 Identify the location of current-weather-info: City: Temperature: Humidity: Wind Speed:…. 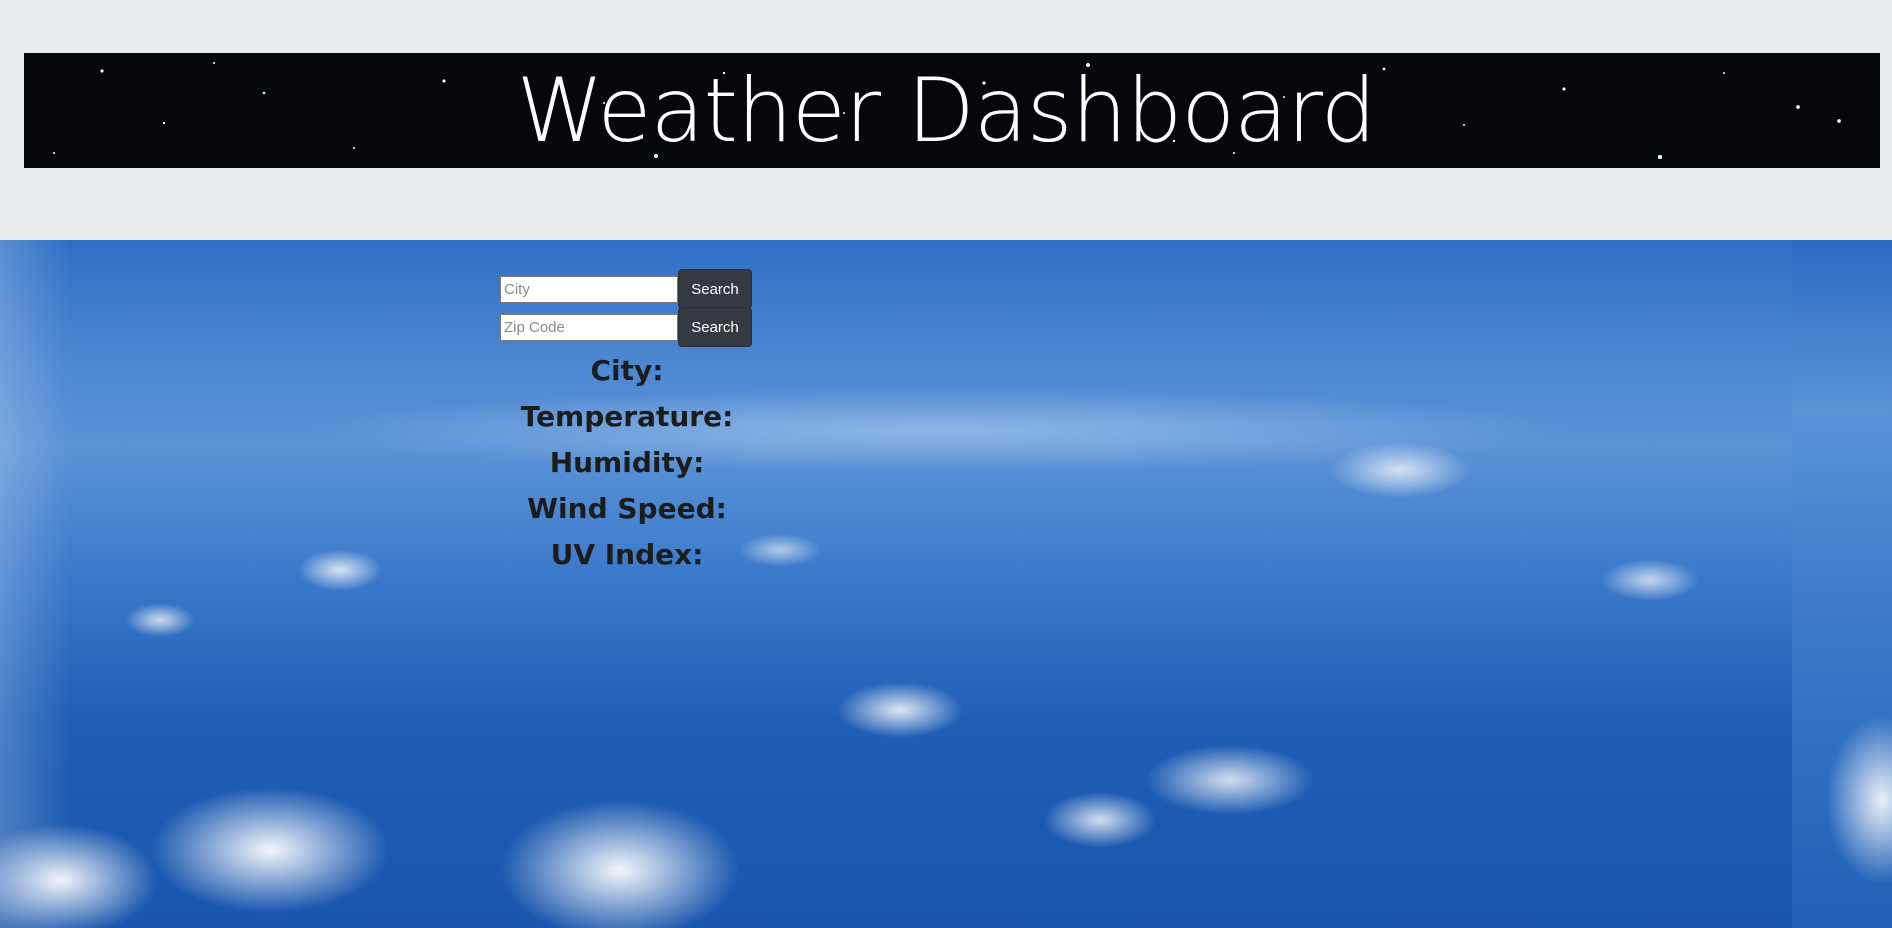
(627, 463).